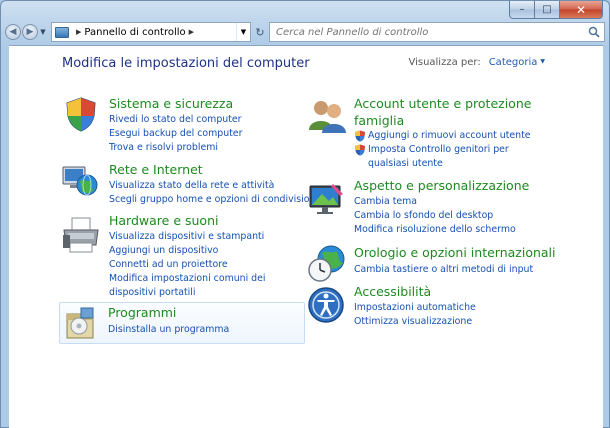 This screenshot has width=610, height=428. Describe the element at coordinates (62, 32) in the screenshot. I see `control-panel-icon` at that location.